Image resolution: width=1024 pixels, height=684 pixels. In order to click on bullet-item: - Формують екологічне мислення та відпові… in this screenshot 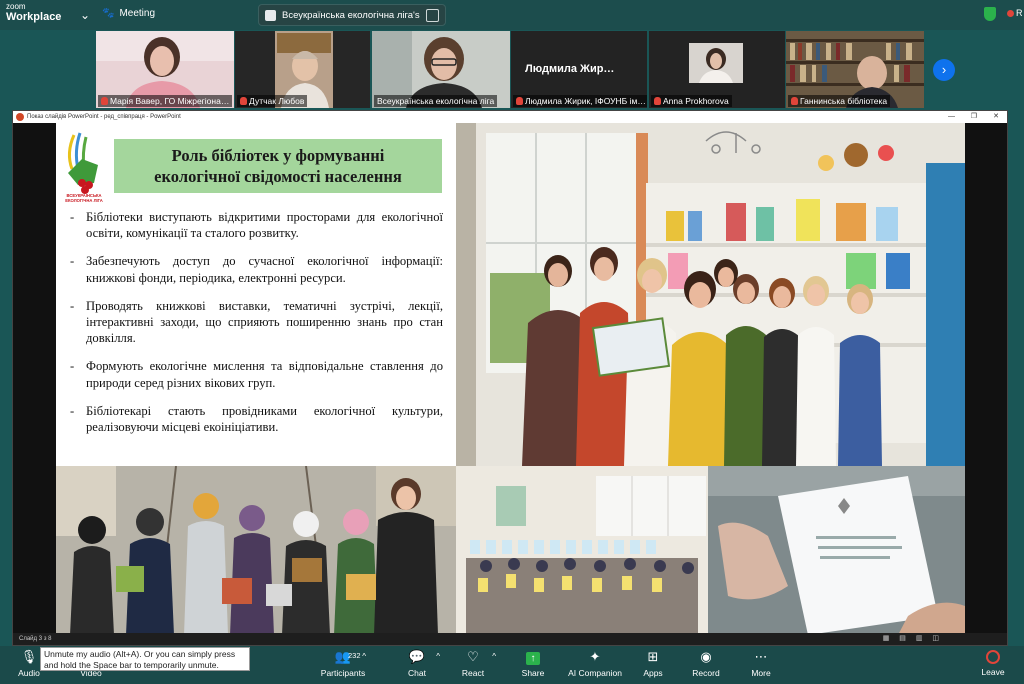, I will do `click(256, 374)`.